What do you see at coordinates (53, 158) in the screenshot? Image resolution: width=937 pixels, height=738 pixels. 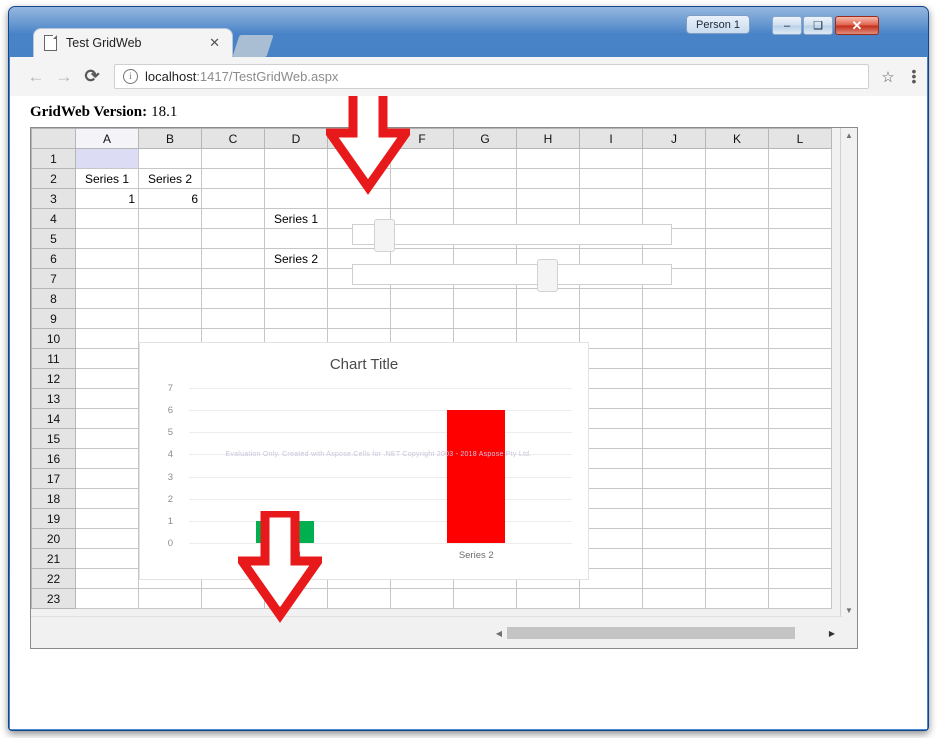 I see `row-header-1: 1` at bounding box center [53, 158].